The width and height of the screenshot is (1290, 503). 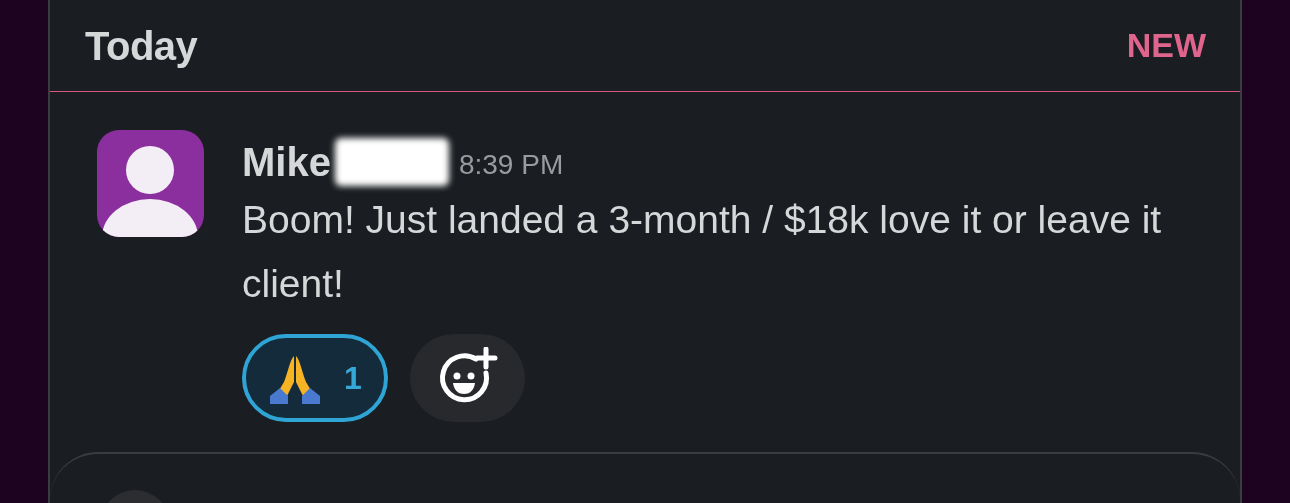 I want to click on author-name: Mike, so click(x=286, y=162).